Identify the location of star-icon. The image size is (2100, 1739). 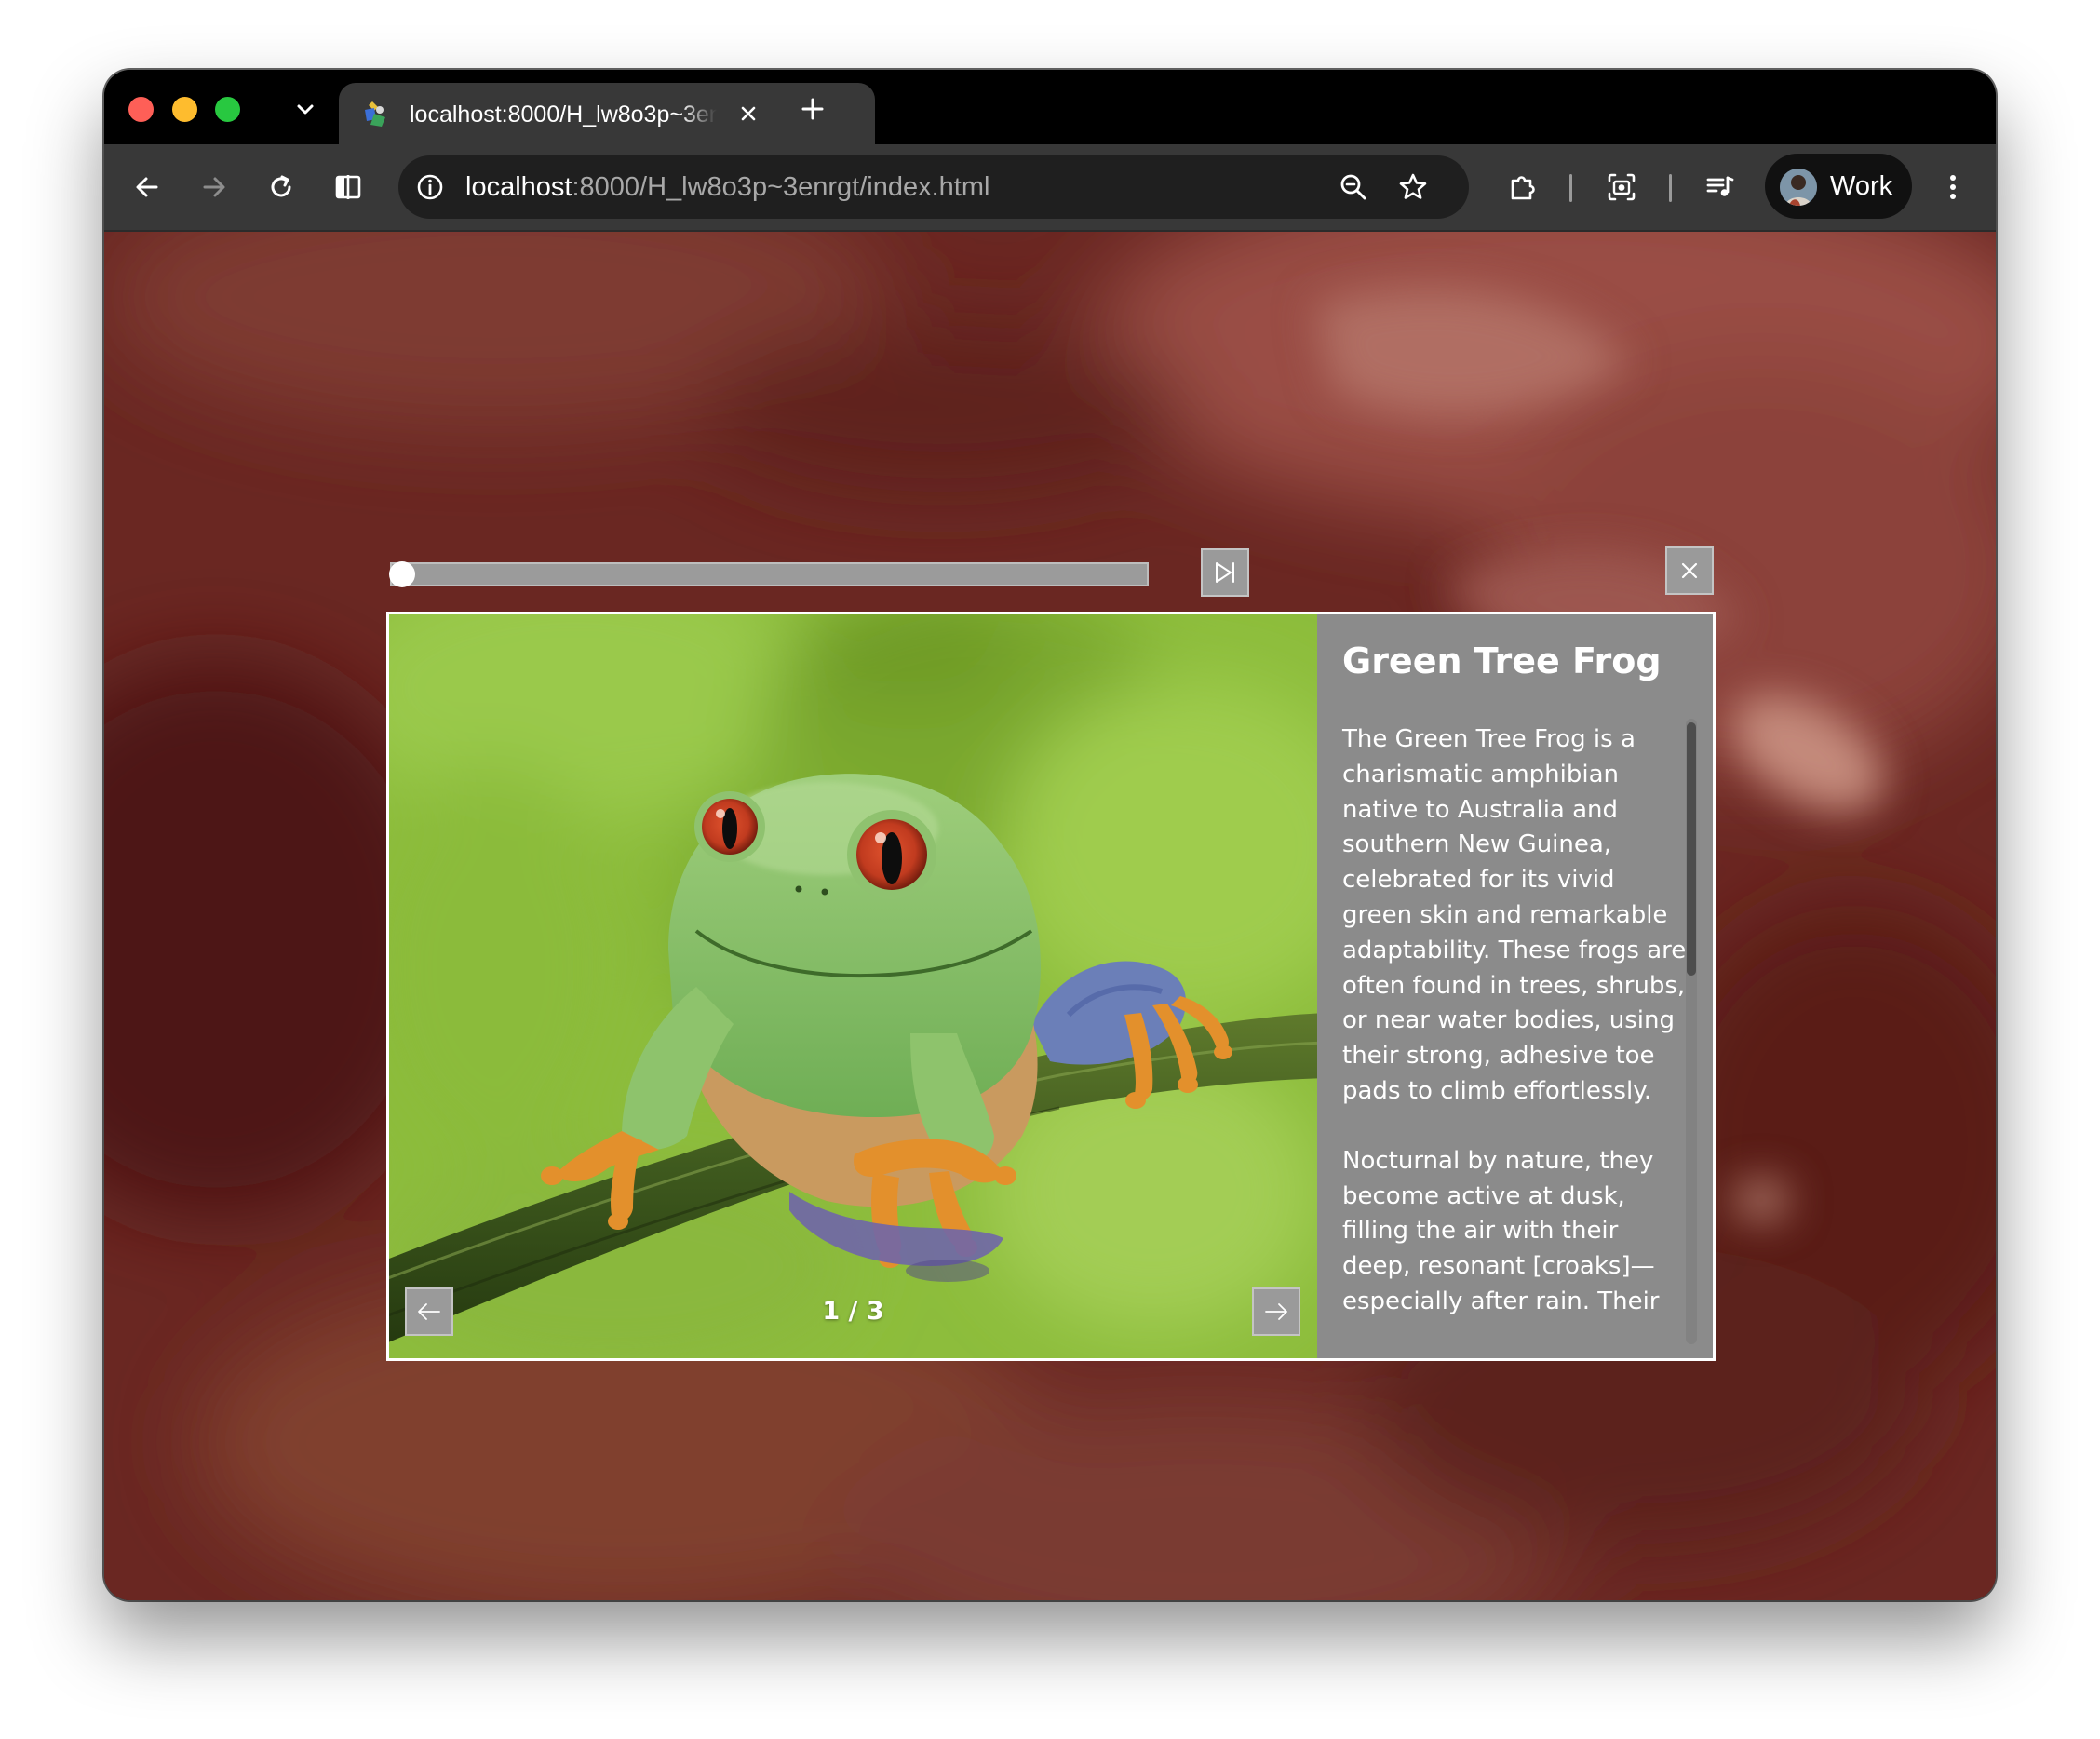
(1413, 186).